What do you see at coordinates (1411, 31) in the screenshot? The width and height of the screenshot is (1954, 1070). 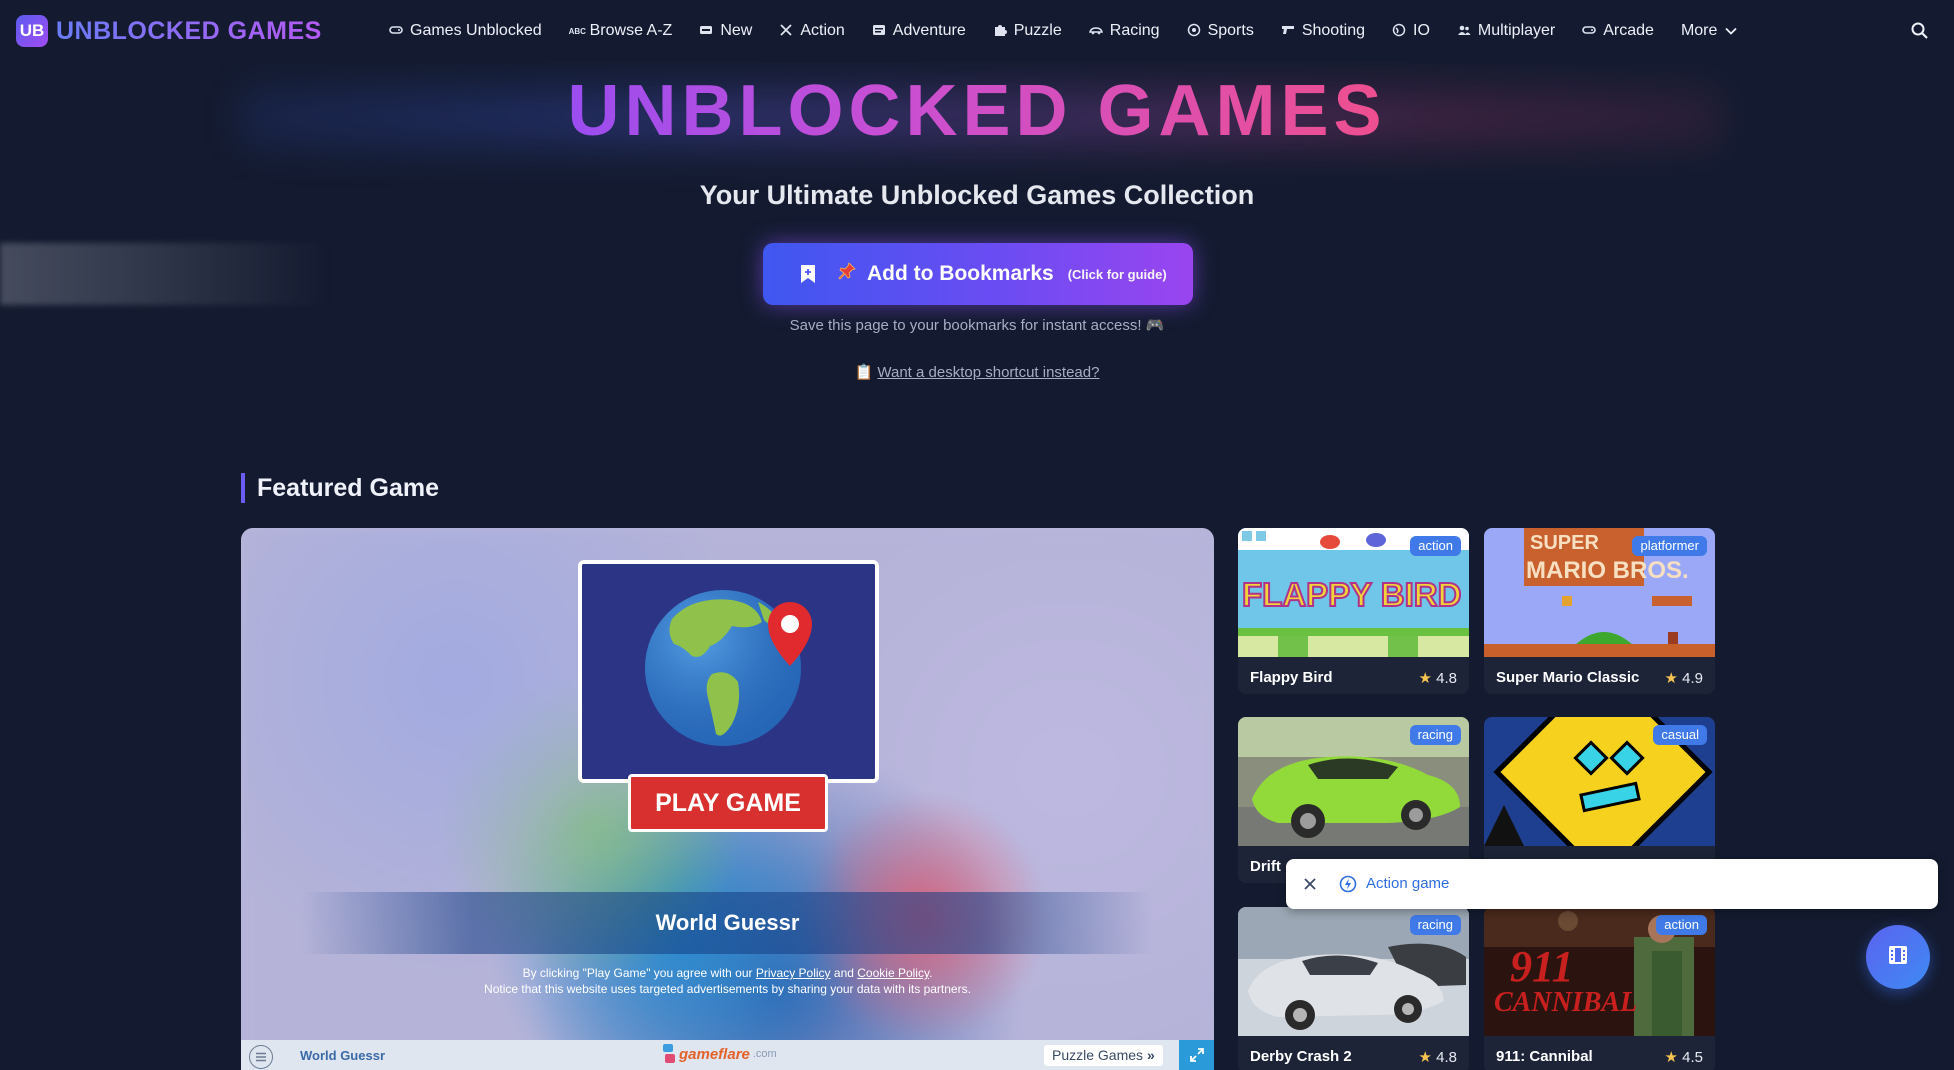 I see `nav-item-io: IO` at bounding box center [1411, 31].